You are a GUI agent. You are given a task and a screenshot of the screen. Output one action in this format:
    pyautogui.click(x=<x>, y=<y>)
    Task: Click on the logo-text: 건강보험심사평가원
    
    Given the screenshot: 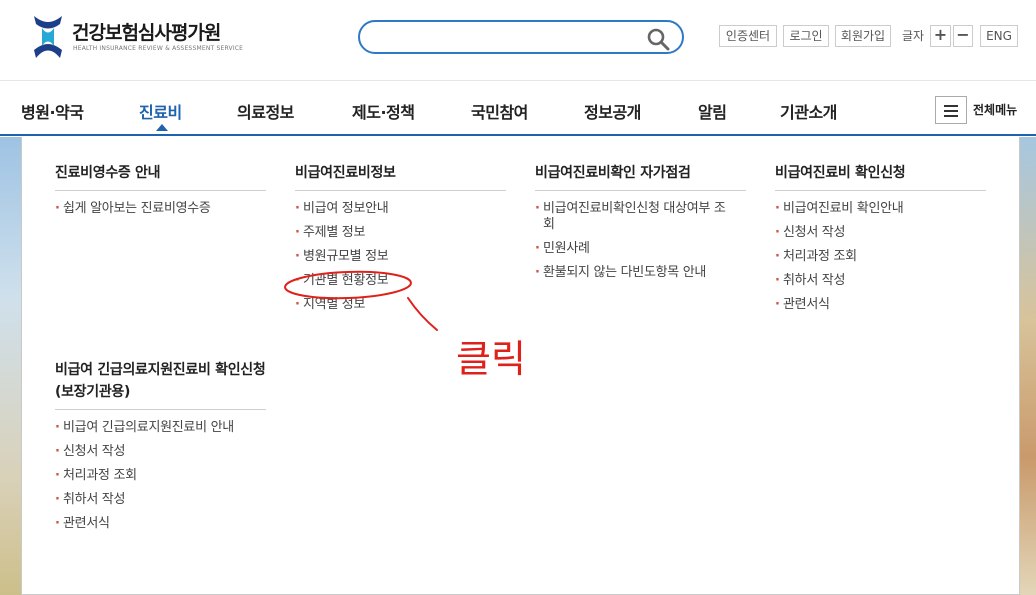 What is the action you would take?
    pyautogui.click(x=146, y=33)
    